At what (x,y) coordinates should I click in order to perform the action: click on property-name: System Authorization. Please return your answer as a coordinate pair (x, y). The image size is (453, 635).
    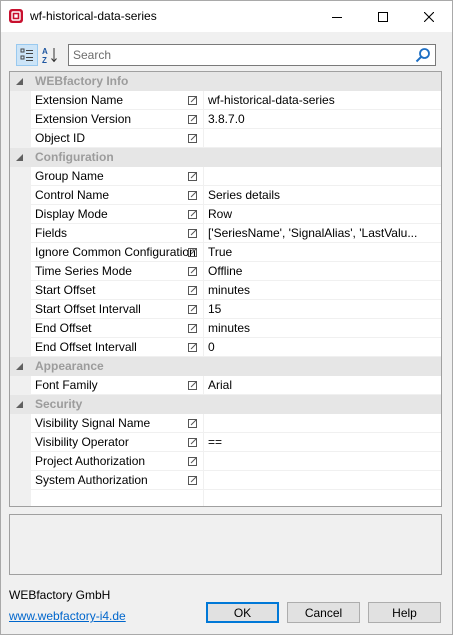
    Looking at the image, I should click on (91, 480).